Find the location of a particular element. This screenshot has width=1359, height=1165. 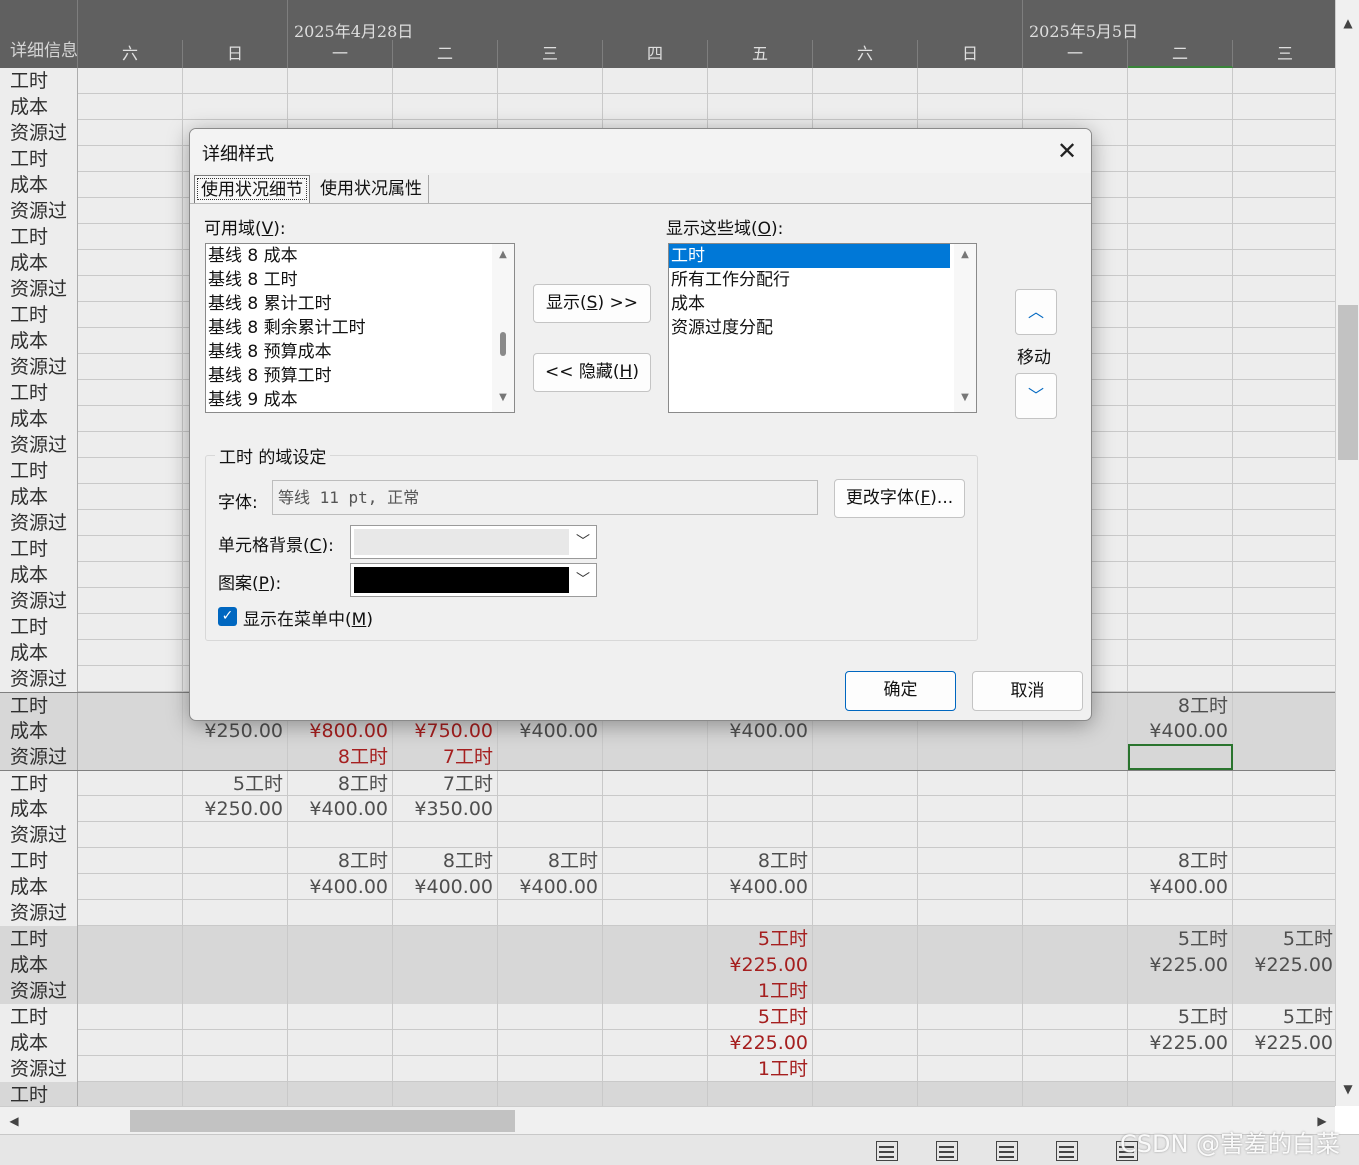

usage-cell: 1工时 is located at coordinates (760, 1069).